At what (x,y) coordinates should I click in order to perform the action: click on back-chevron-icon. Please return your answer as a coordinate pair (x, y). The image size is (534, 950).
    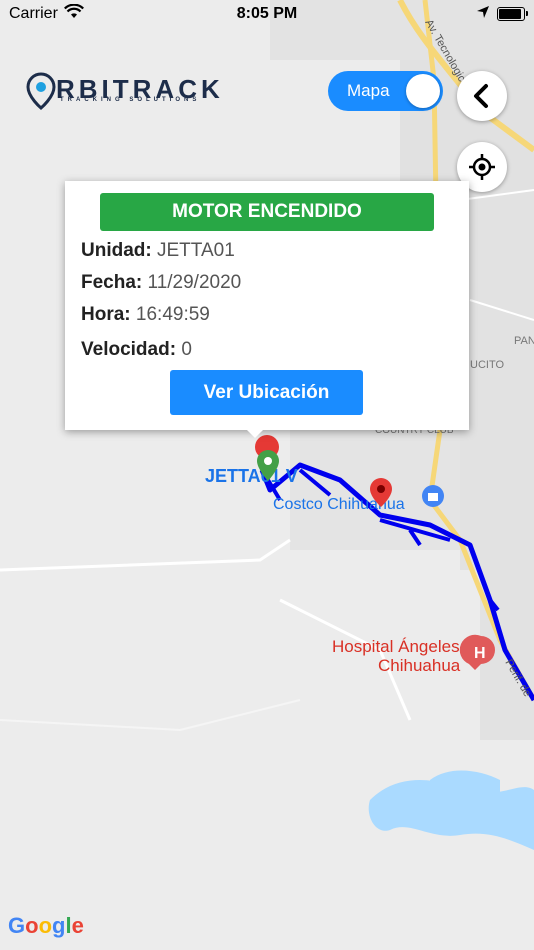
    Looking at the image, I should click on (481, 96).